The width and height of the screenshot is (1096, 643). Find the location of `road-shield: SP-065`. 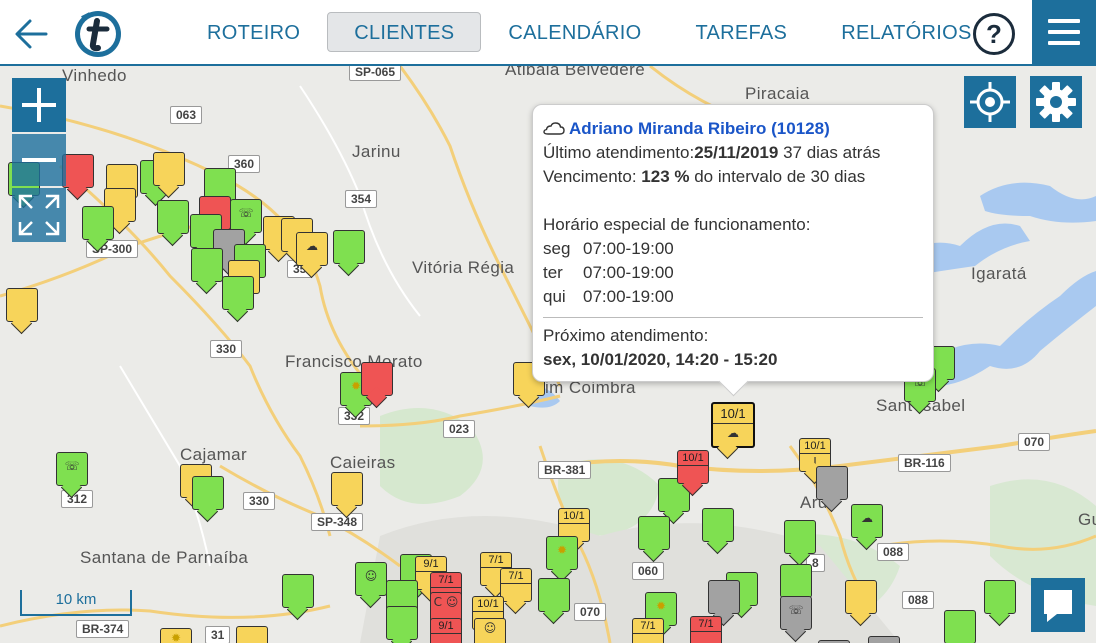

road-shield: SP-065 is located at coordinates (375, 73).